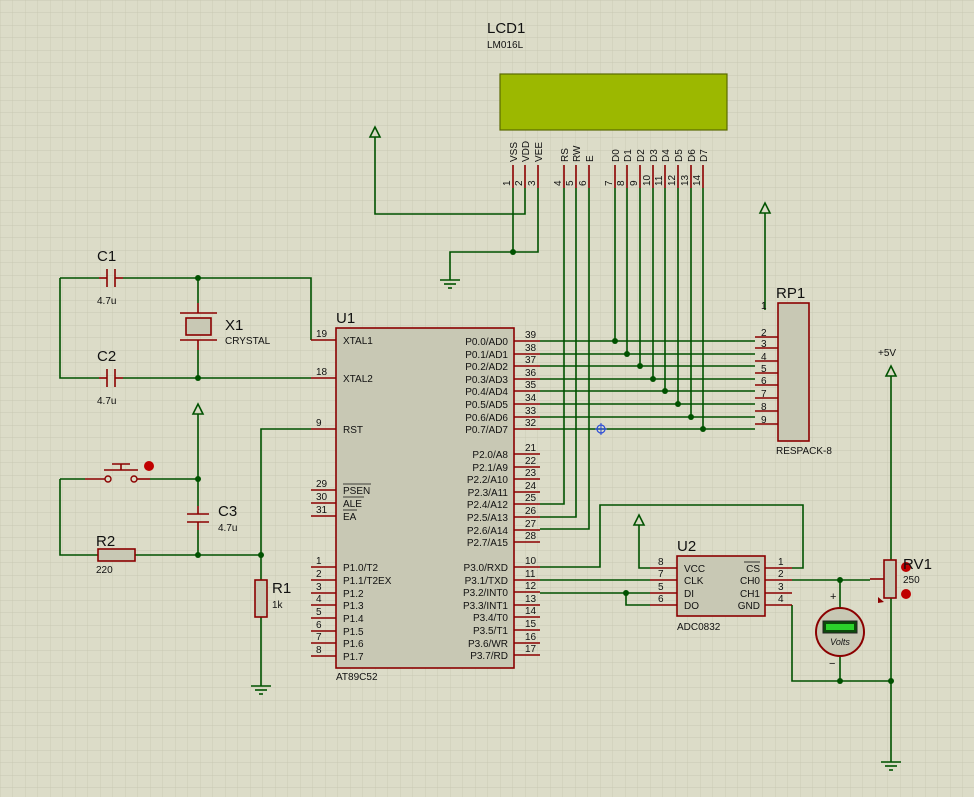 The width and height of the screenshot is (974, 797). What do you see at coordinates (319, 561) in the screenshot?
I see `u1-pin-num: 1` at bounding box center [319, 561].